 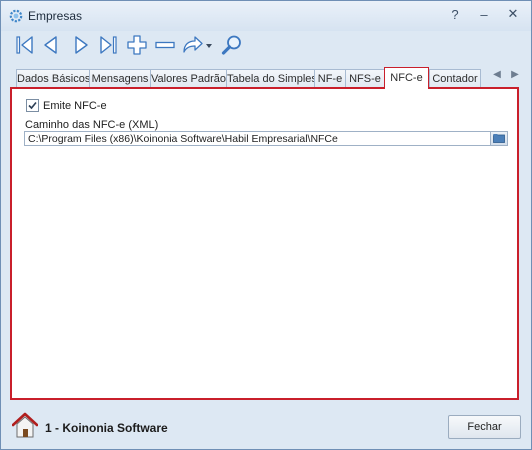 What do you see at coordinates (16, 16) in the screenshot?
I see `app-gear-icon` at bounding box center [16, 16].